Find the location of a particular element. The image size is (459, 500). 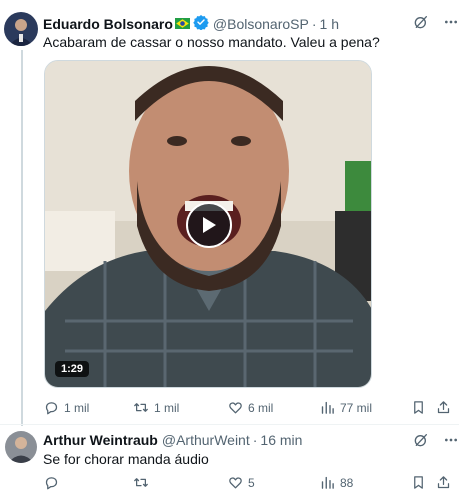

reply-like-button: 5 is located at coordinates (241, 482).